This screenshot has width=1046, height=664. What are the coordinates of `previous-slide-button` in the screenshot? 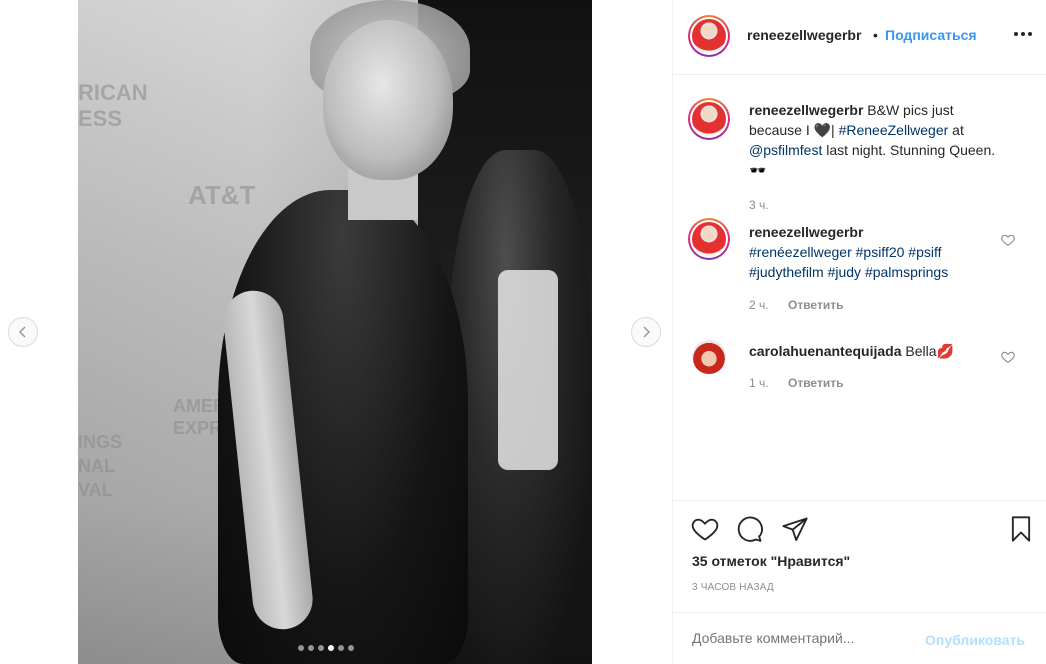 It's located at (23, 332).